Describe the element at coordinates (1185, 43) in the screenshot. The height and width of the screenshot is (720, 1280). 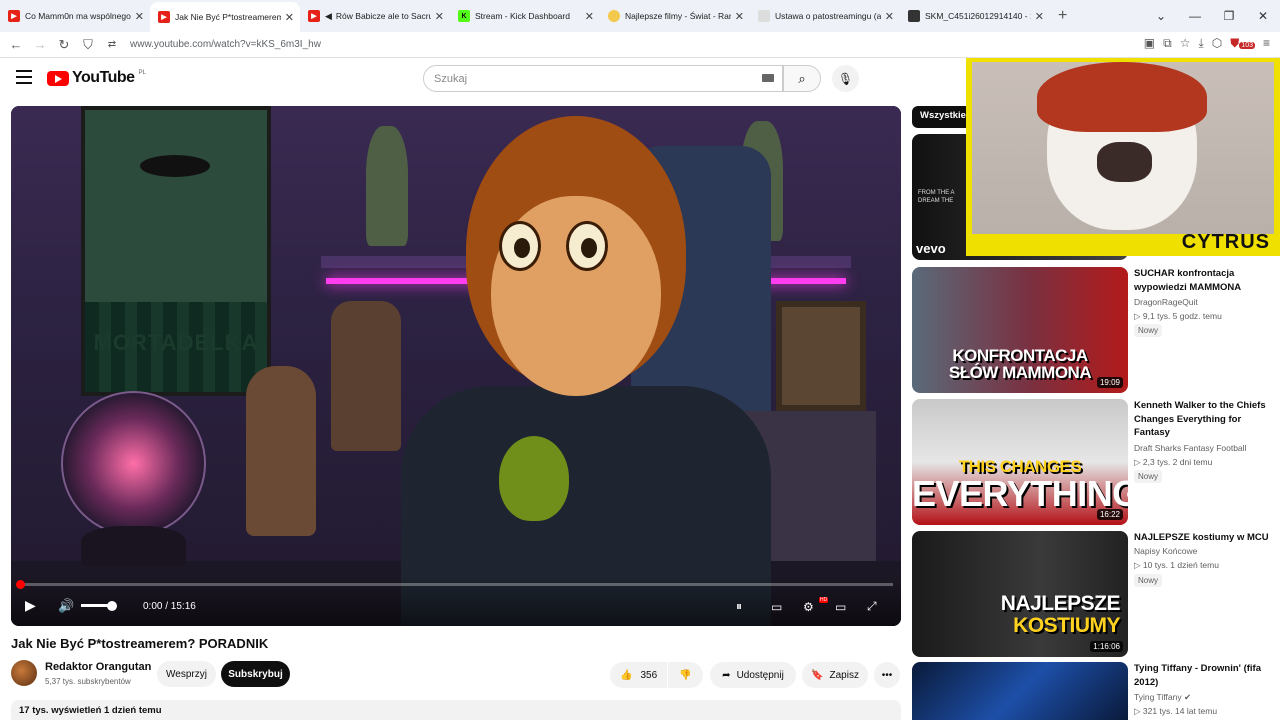
I see `bookmark-star-icon: ☆` at that location.